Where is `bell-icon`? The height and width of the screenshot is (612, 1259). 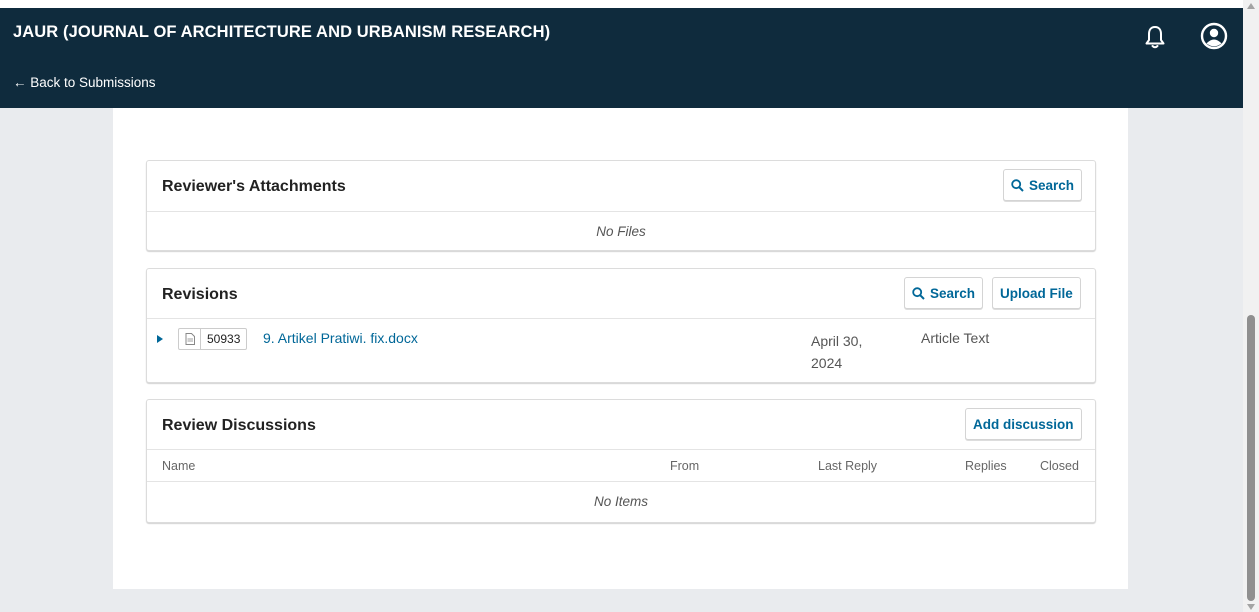
bell-icon is located at coordinates (1155, 37).